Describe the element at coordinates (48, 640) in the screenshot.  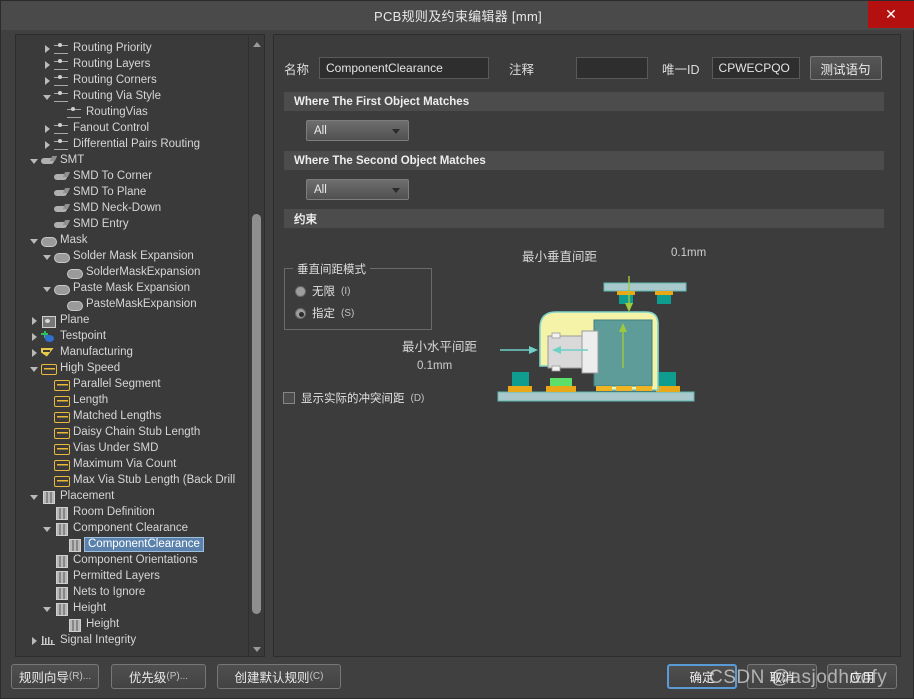
I see `si-icon` at that location.